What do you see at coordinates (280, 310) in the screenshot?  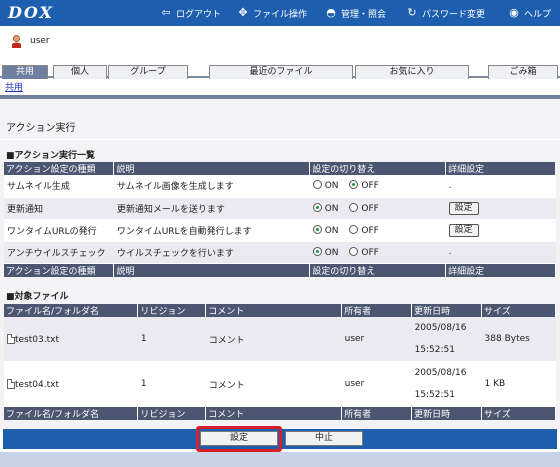 I see `file-table-header: ファイル名/フォルダ名 リビジョン コメント 所有者 更新日時 サイズ` at bounding box center [280, 310].